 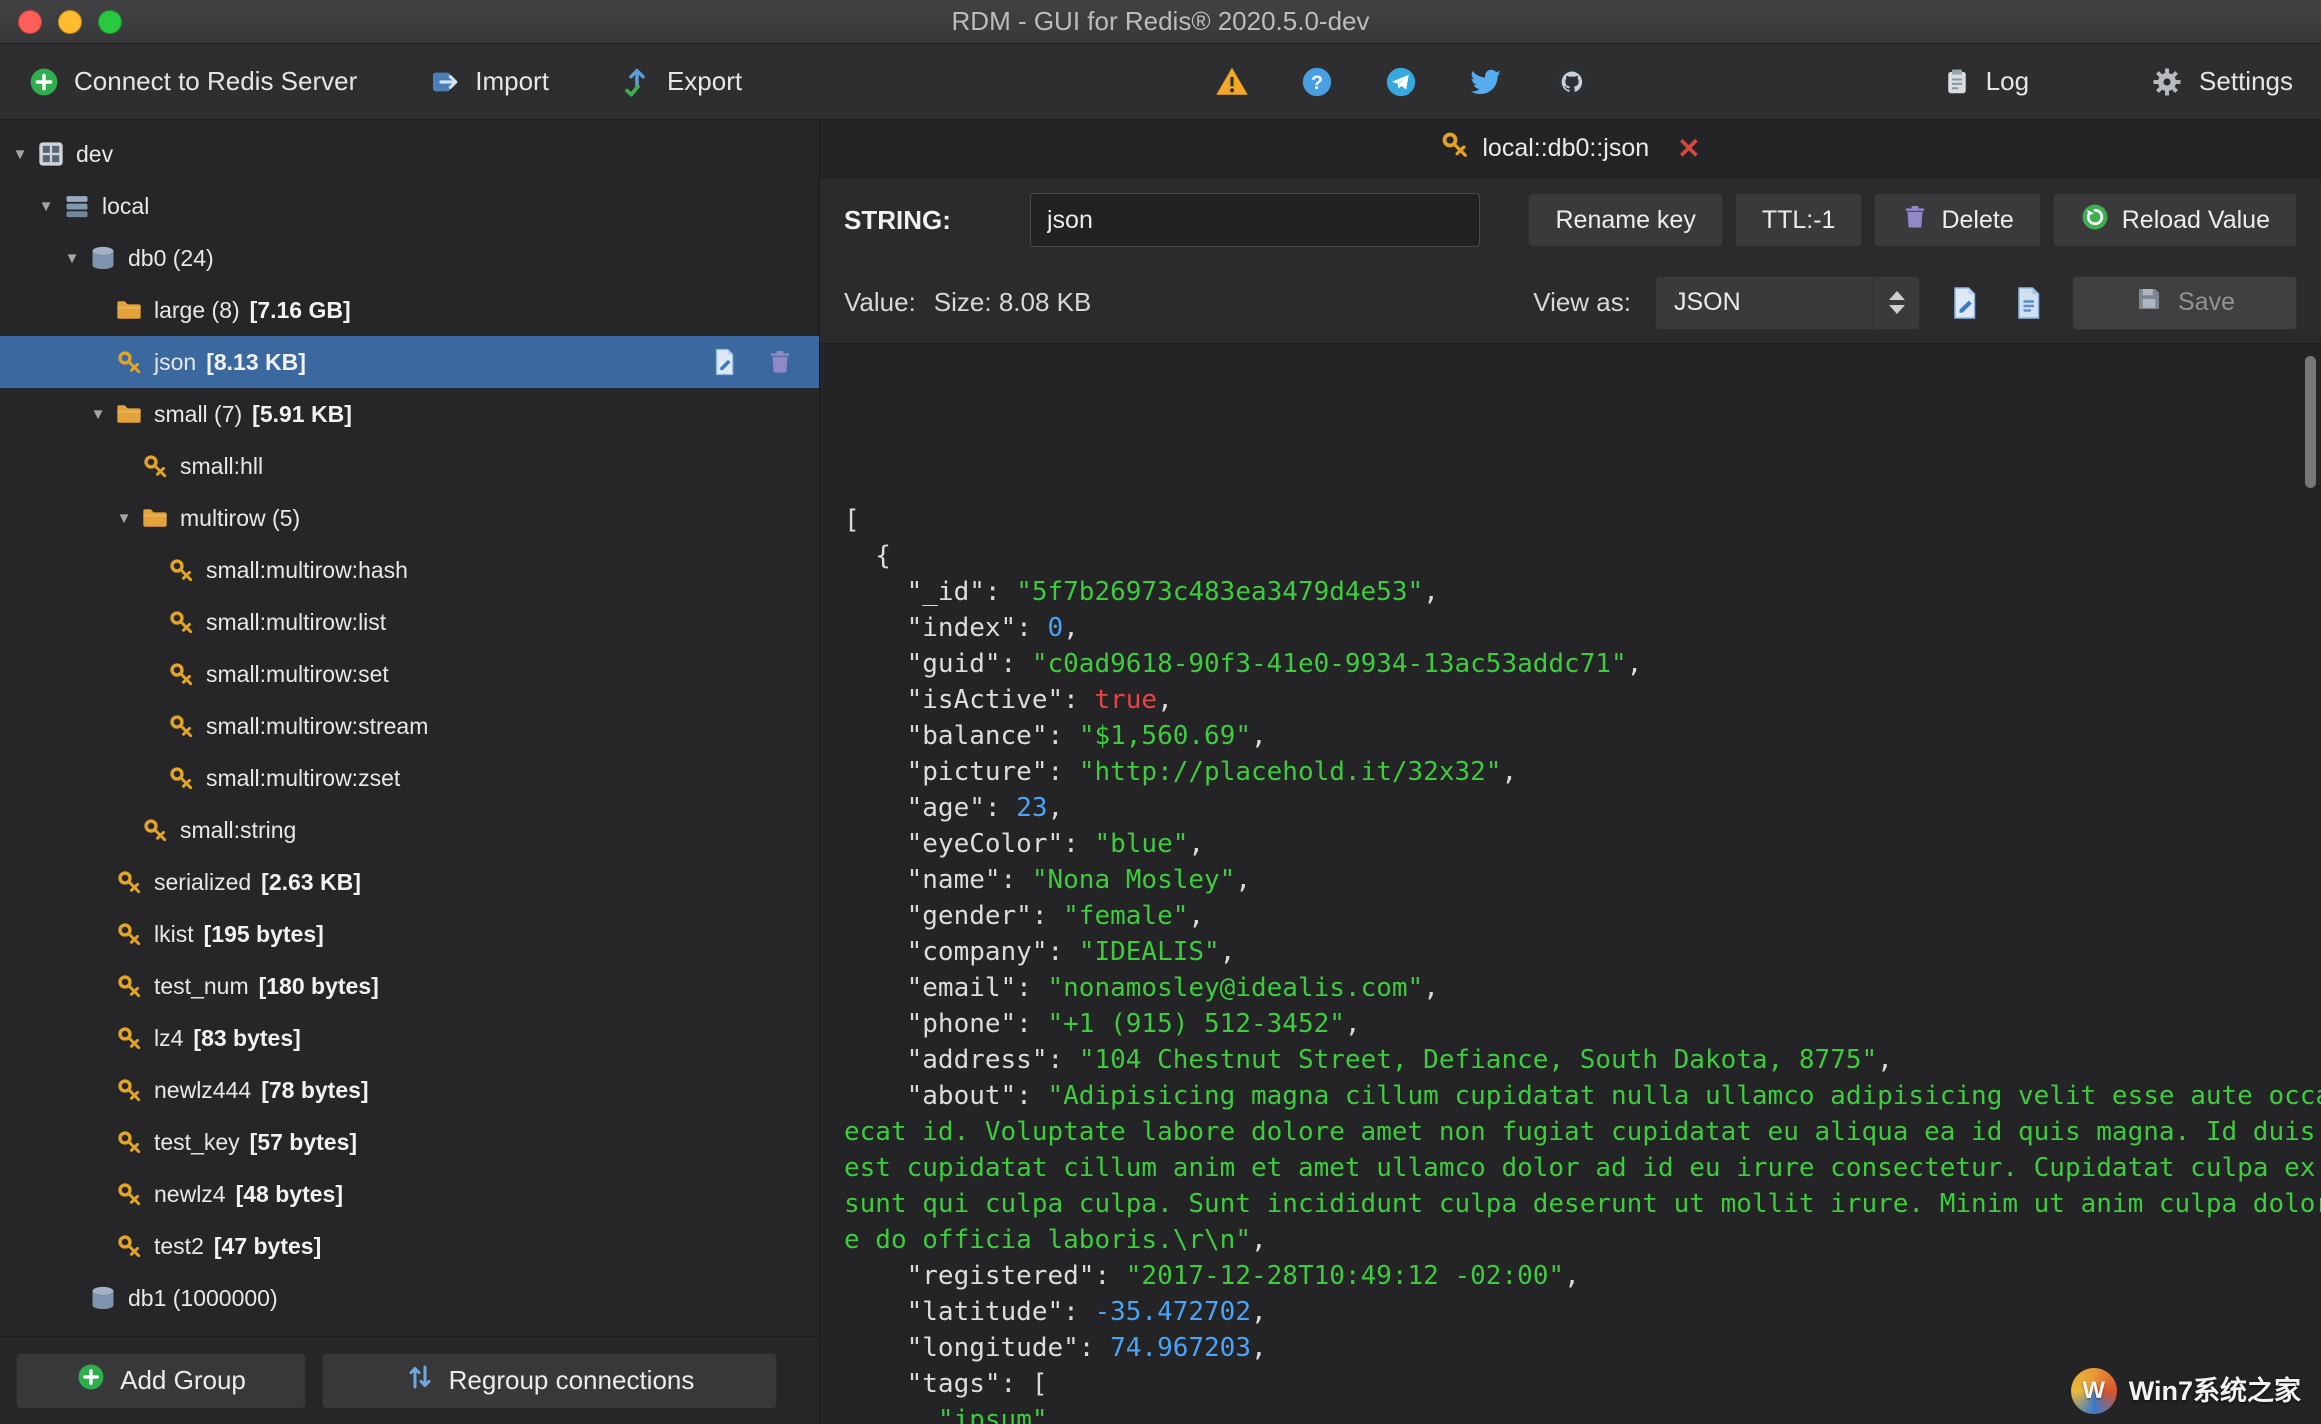 I want to click on export-button: Export, so click(x=681, y=82).